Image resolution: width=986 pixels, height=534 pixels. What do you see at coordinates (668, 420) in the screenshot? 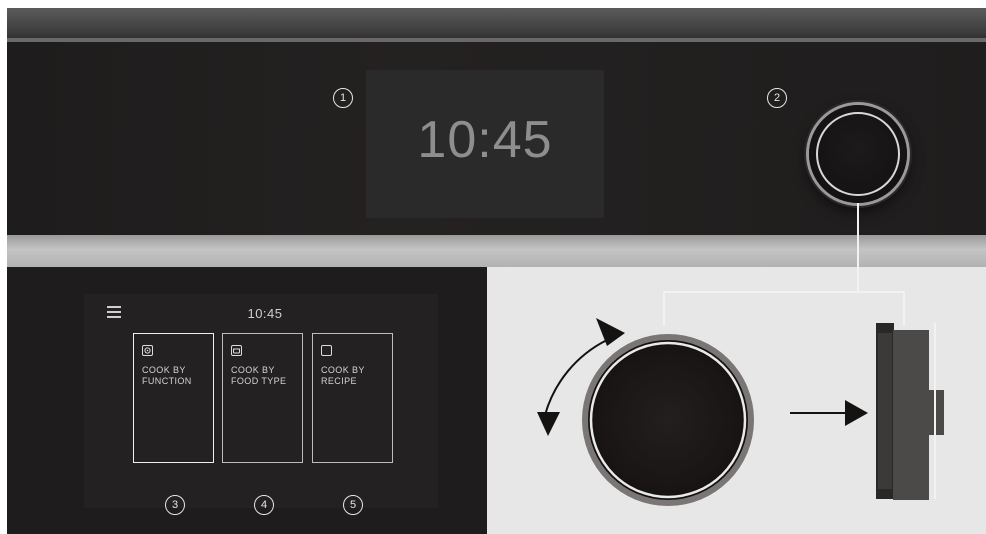
I see `knob-front-illustration` at bounding box center [668, 420].